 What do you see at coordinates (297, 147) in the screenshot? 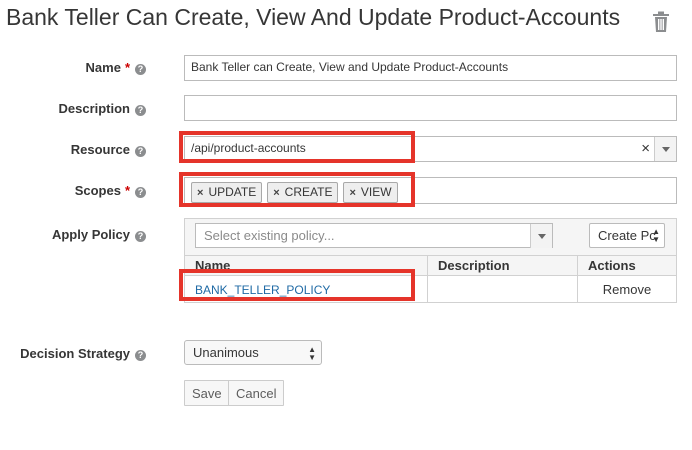
I see `highlight-box-resource` at bounding box center [297, 147].